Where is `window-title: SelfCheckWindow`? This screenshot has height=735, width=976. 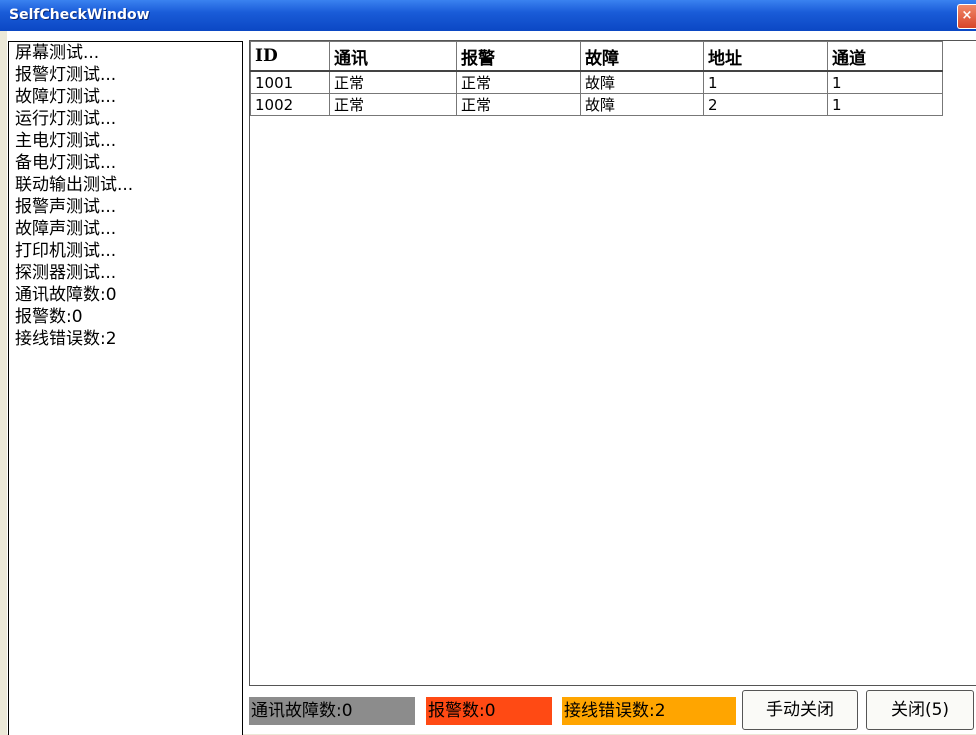 window-title: SelfCheckWindow is located at coordinates (79, 15).